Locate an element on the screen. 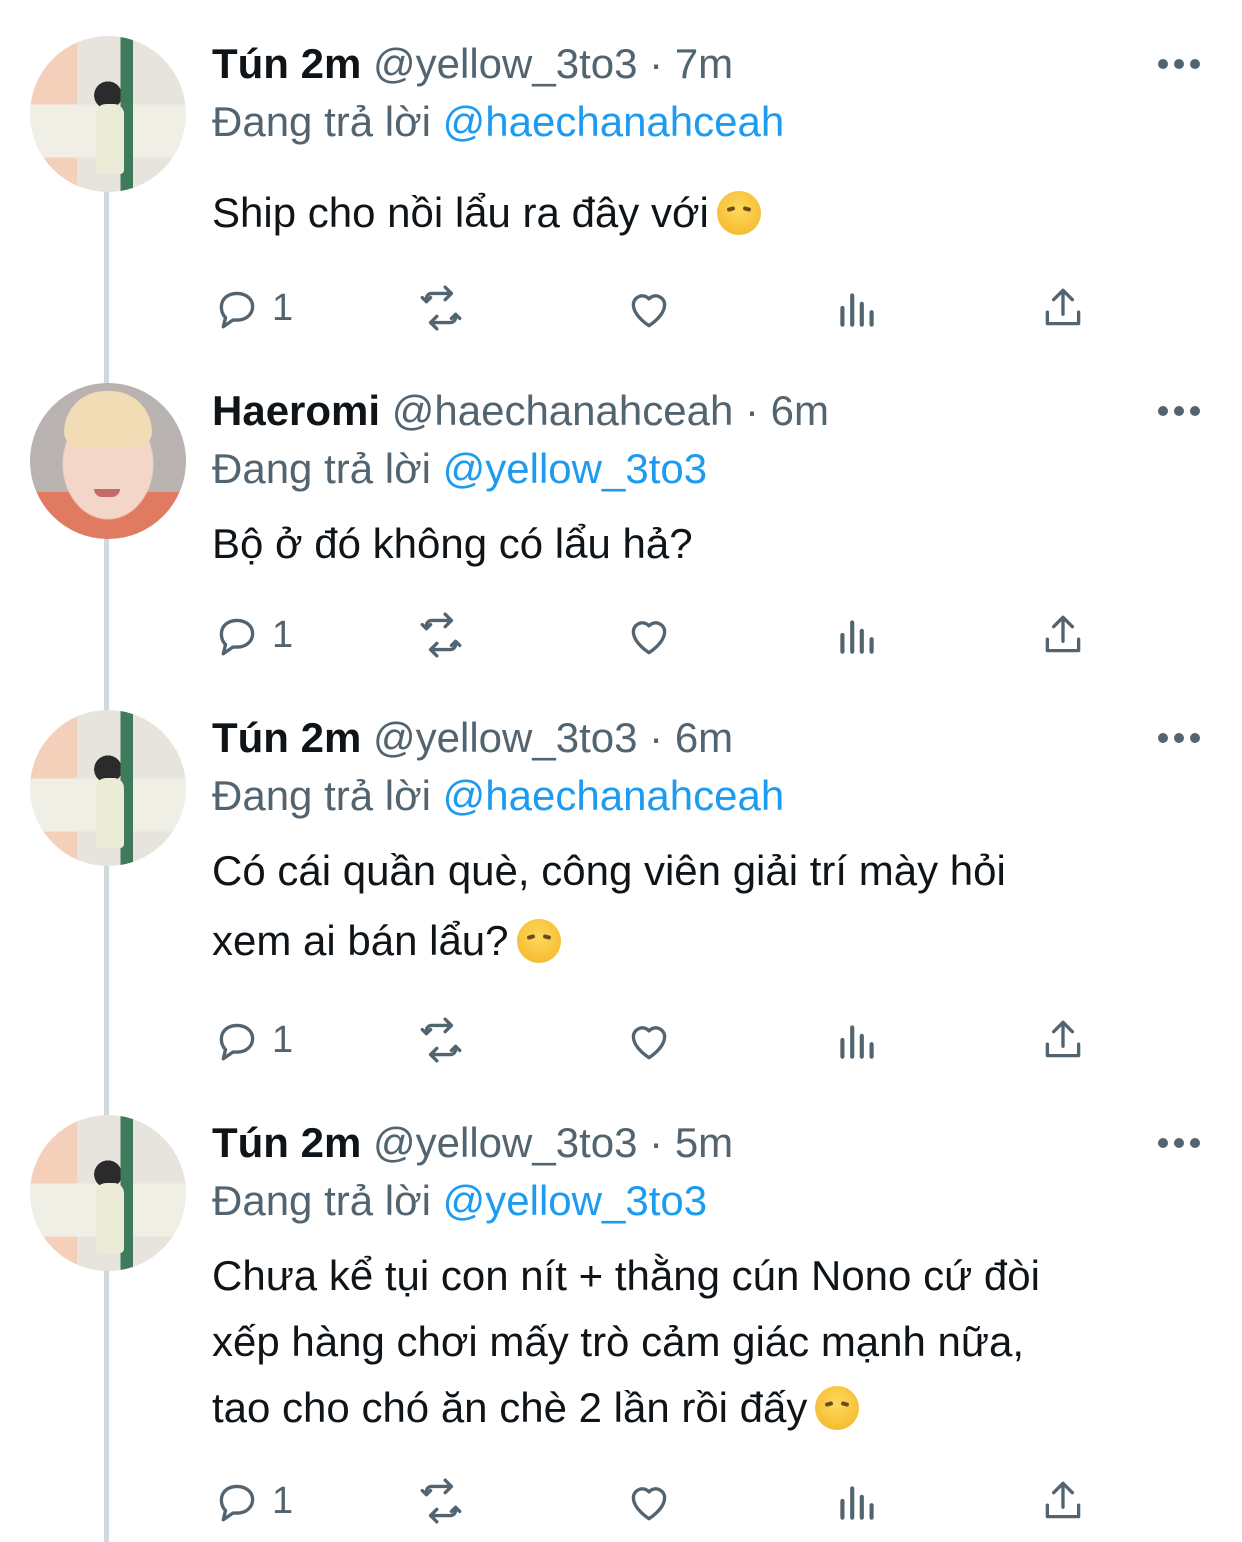 The width and height of the screenshot is (1242, 1542). tweet-header: Tún 2m @yellow_3to3 · 7m is located at coordinates (472, 64).